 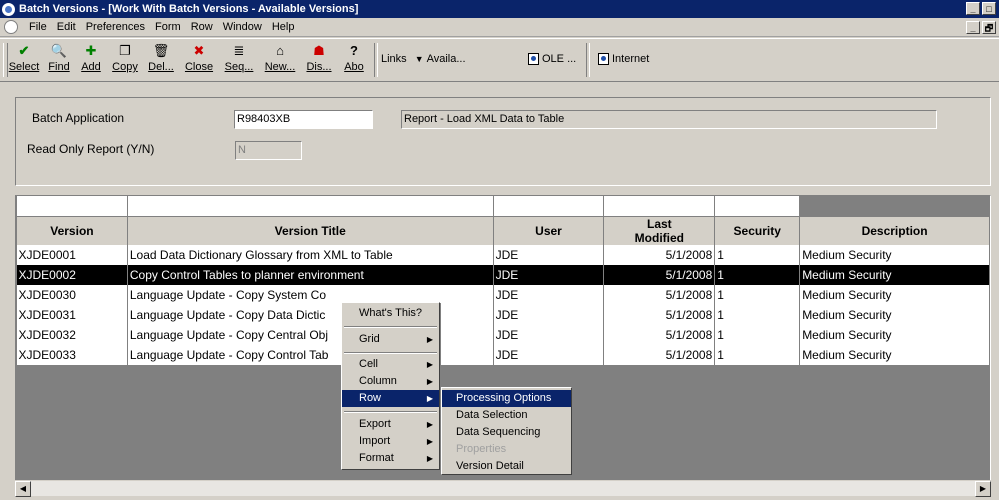 I want to click on menu-item-cell: Cell ▶, so click(x=390, y=364).